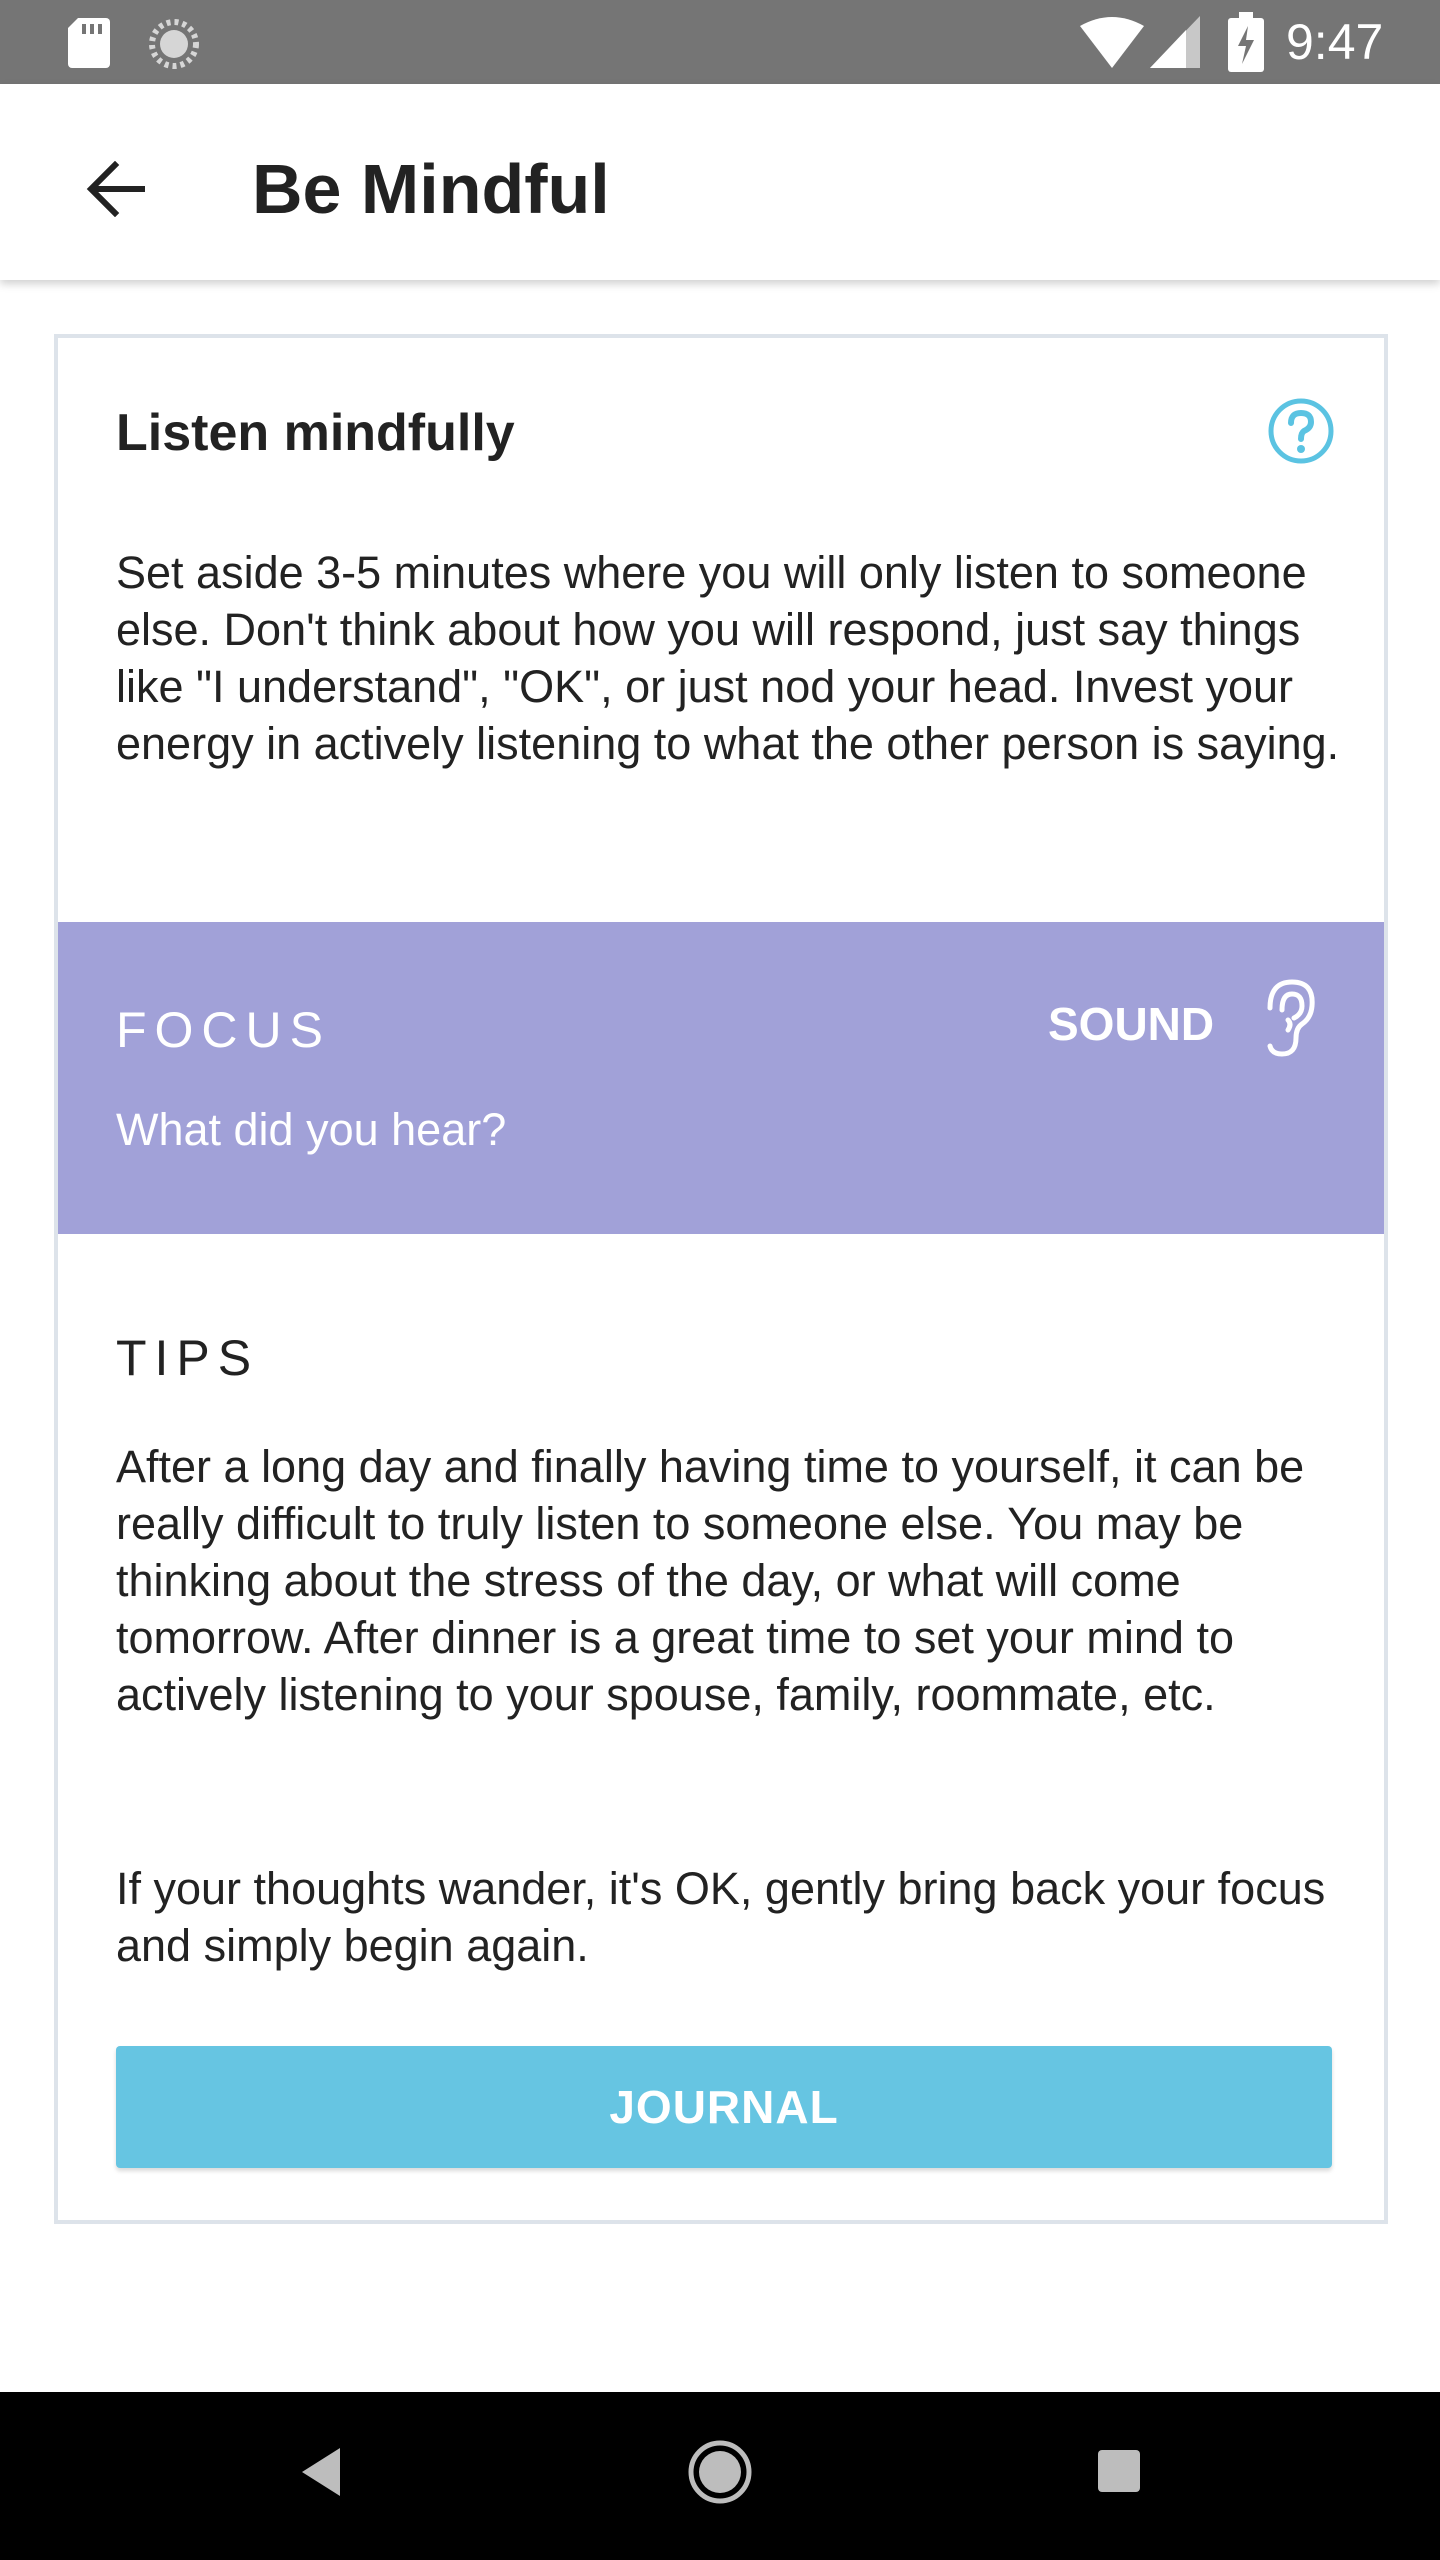 The height and width of the screenshot is (2560, 1440). Describe the element at coordinates (1301, 431) in the screenshot. I see `question-circle-icon` at that location.